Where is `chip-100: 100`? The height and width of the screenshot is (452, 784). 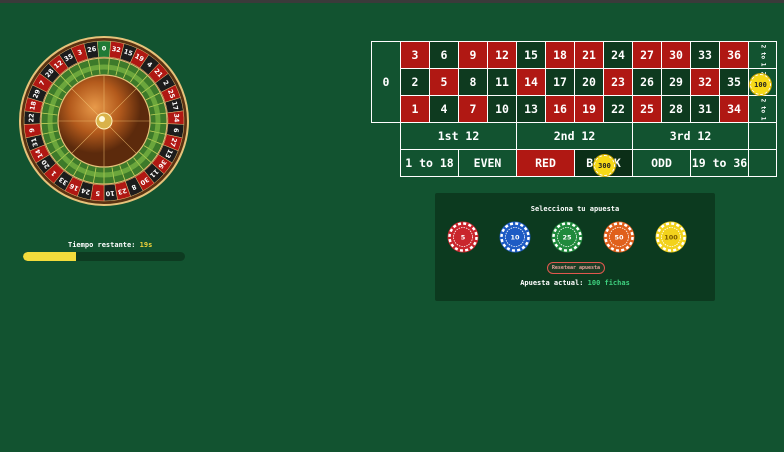 chip-100: 100 is located at coordinates (671, 237).